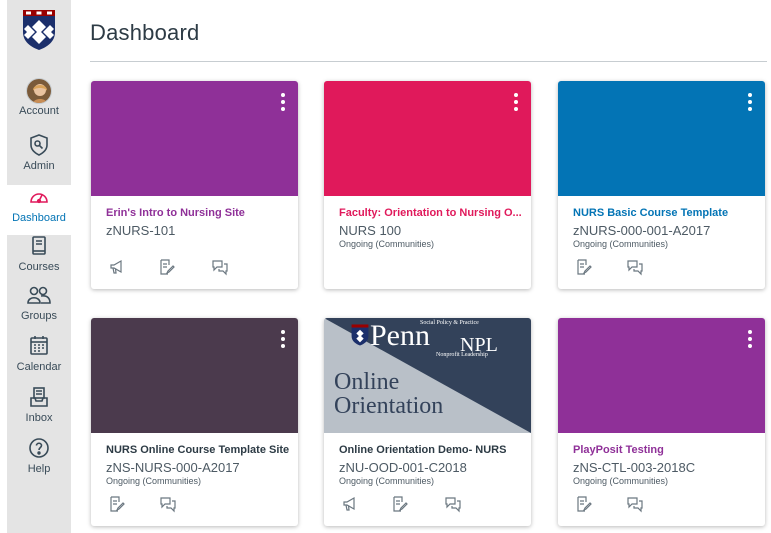  What do you see at coordinates (39, 166) in the screenshot?
I see `nav-label-admin: Admin` at bounding box center [39, 166].